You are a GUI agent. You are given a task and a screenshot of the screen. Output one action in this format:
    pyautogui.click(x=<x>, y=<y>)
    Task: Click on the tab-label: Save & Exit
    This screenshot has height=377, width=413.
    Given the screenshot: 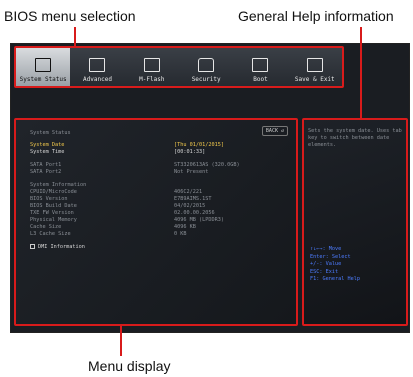 What is the action you would take?
    pyautogui.click(x=314, y=79)
    